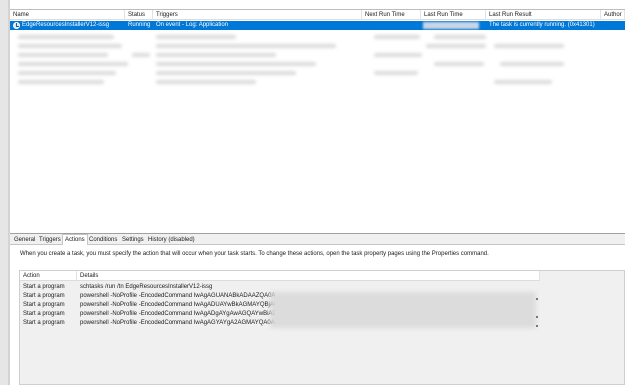 The height and width of the screenshot is (385, 625). What do you see at coordinates (543, 15) in the screenshot?
I see `column-header-last-run-result: Last Run Result` at bounding box center [543, 15].